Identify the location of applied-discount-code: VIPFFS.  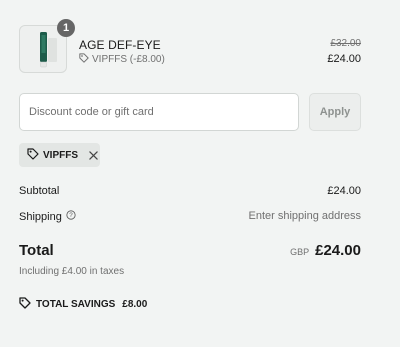
(61, 155).